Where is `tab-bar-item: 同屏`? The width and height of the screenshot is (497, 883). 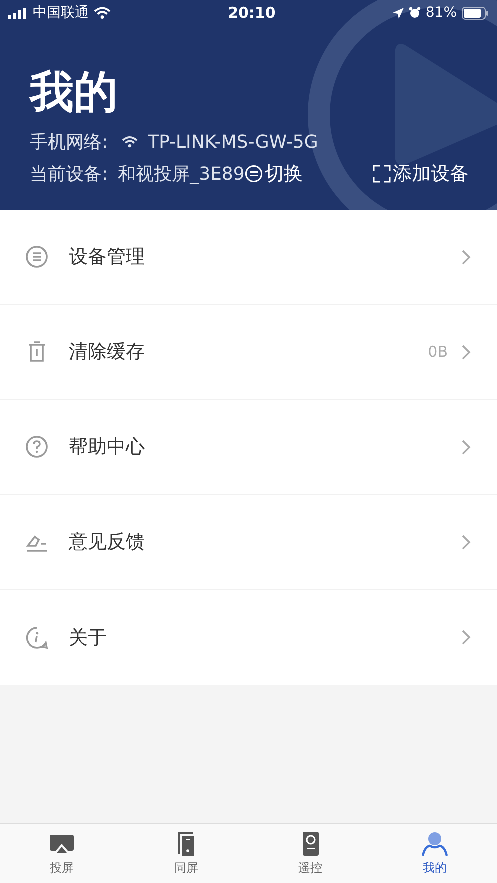
tab-bar-item: 同屏 is located at coordinates (186, 853).